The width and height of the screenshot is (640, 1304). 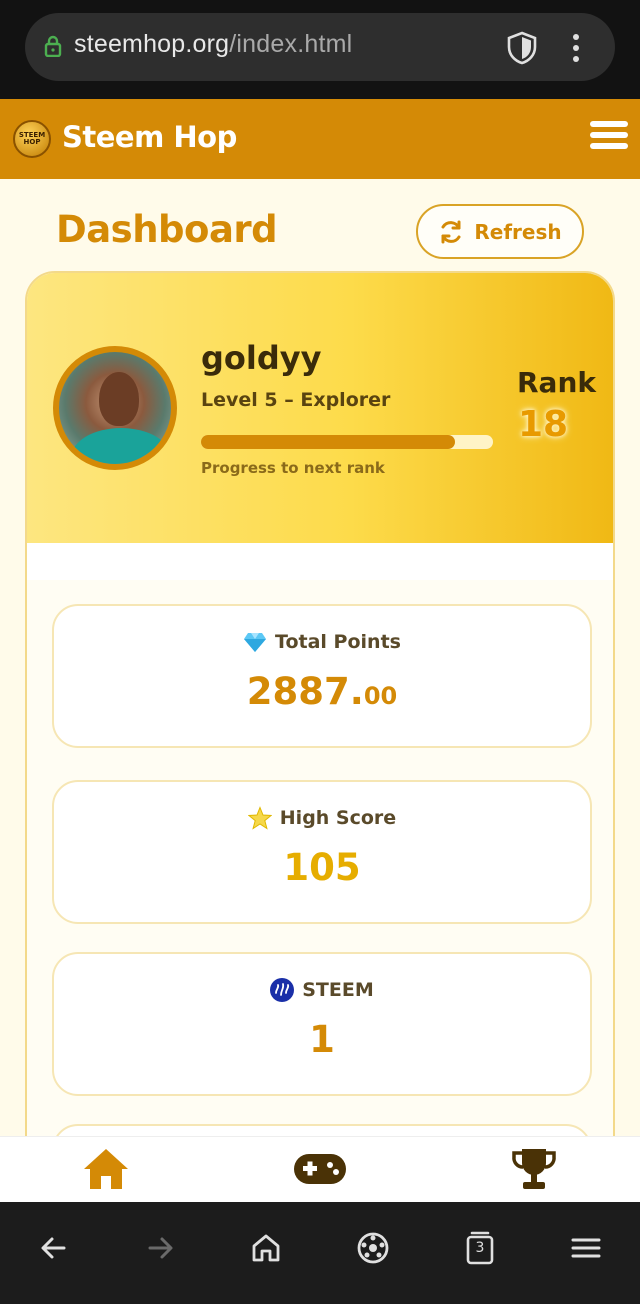 What do you see at coordinates (322, 867) in the screenshot?
I see `high-score-value: 105` at bounding box center [322, 867].